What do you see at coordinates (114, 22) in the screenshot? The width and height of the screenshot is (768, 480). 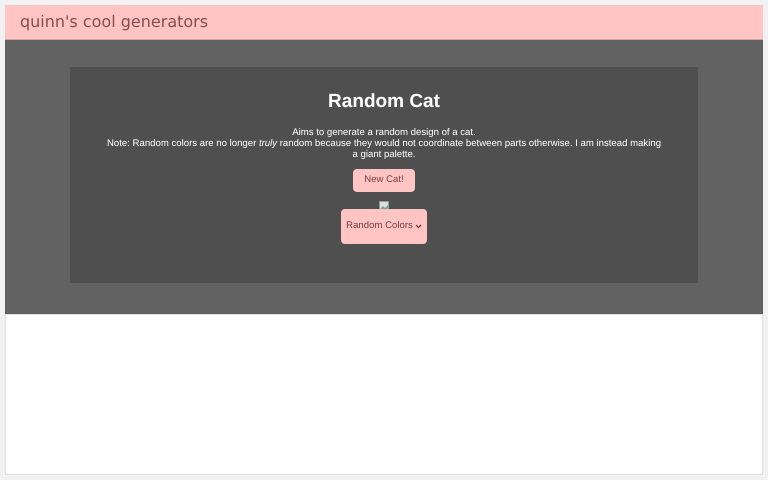 I see `site-title: quinn's cool generators` at bounding box center [114, 22].